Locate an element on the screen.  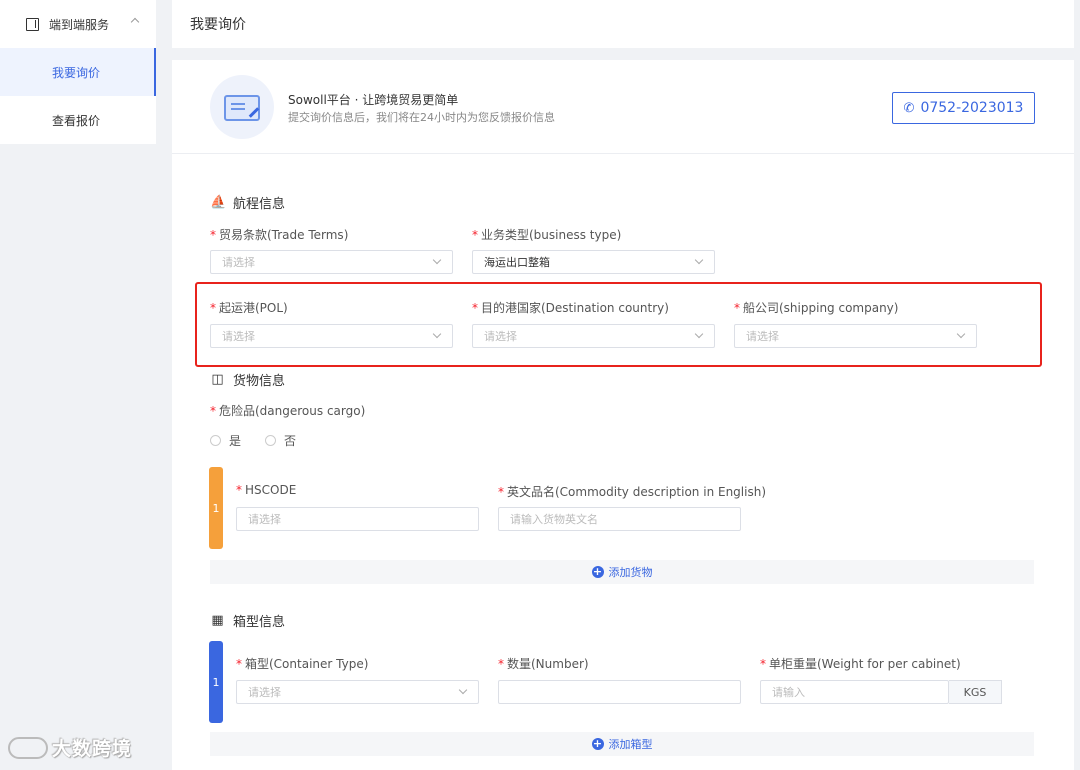
panel-icon is located at coordinates (32, 24).